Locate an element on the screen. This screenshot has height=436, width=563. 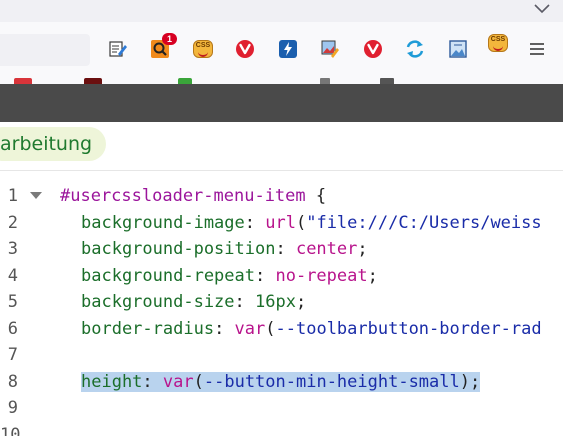
css-chip-label: CSS is located at coordinates (203, 45).